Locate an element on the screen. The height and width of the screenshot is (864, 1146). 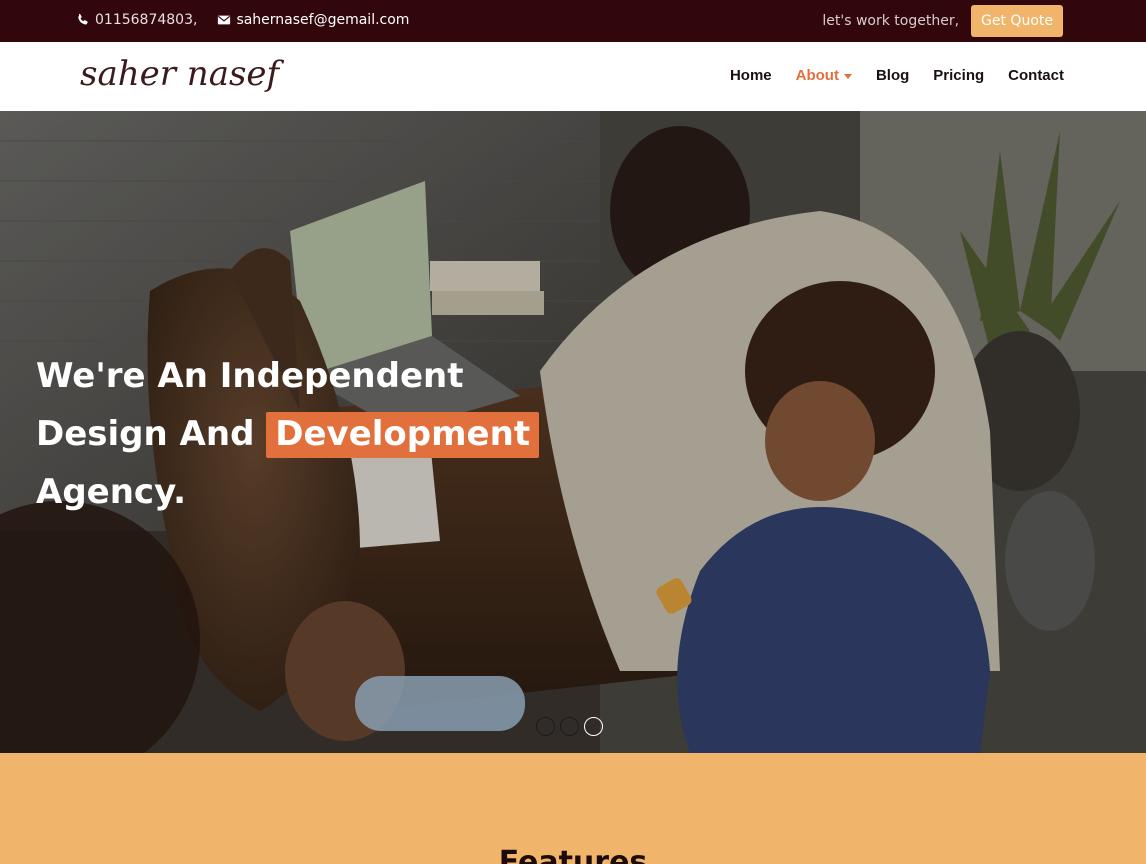
email-link: sahernasef@gemail.com is located at coordinates (322, 20).